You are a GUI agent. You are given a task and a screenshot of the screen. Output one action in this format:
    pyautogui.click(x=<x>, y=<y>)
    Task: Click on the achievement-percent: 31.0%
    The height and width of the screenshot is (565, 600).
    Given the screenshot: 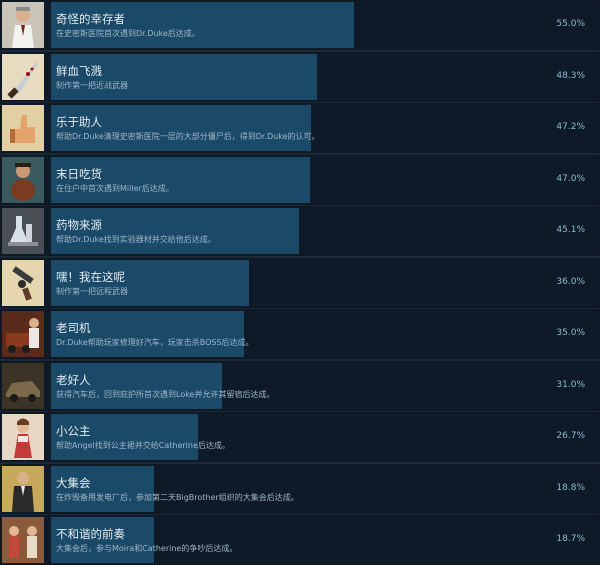 What is the action you would take?
    pyautogui.click(x=570, y=385)
    